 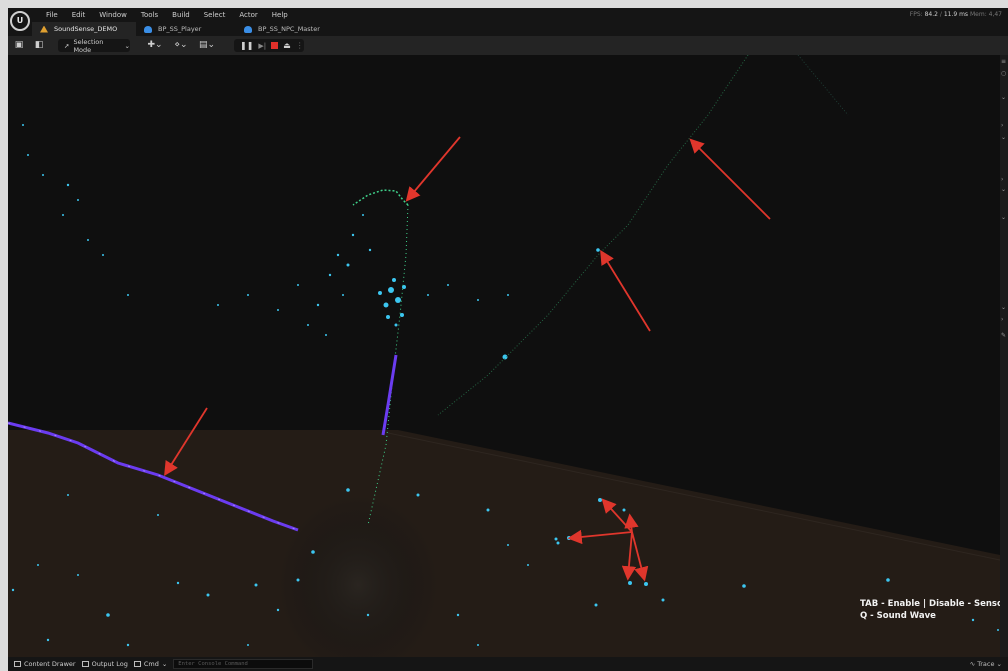 I want to click on tab-bp-ss-player: BP_SS_Player, so click(x=186, y=29).